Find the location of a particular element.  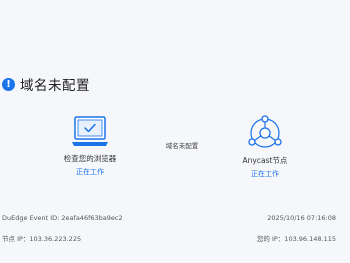

browser-node-status: 正在工作 is located at coordinates (90, 172).